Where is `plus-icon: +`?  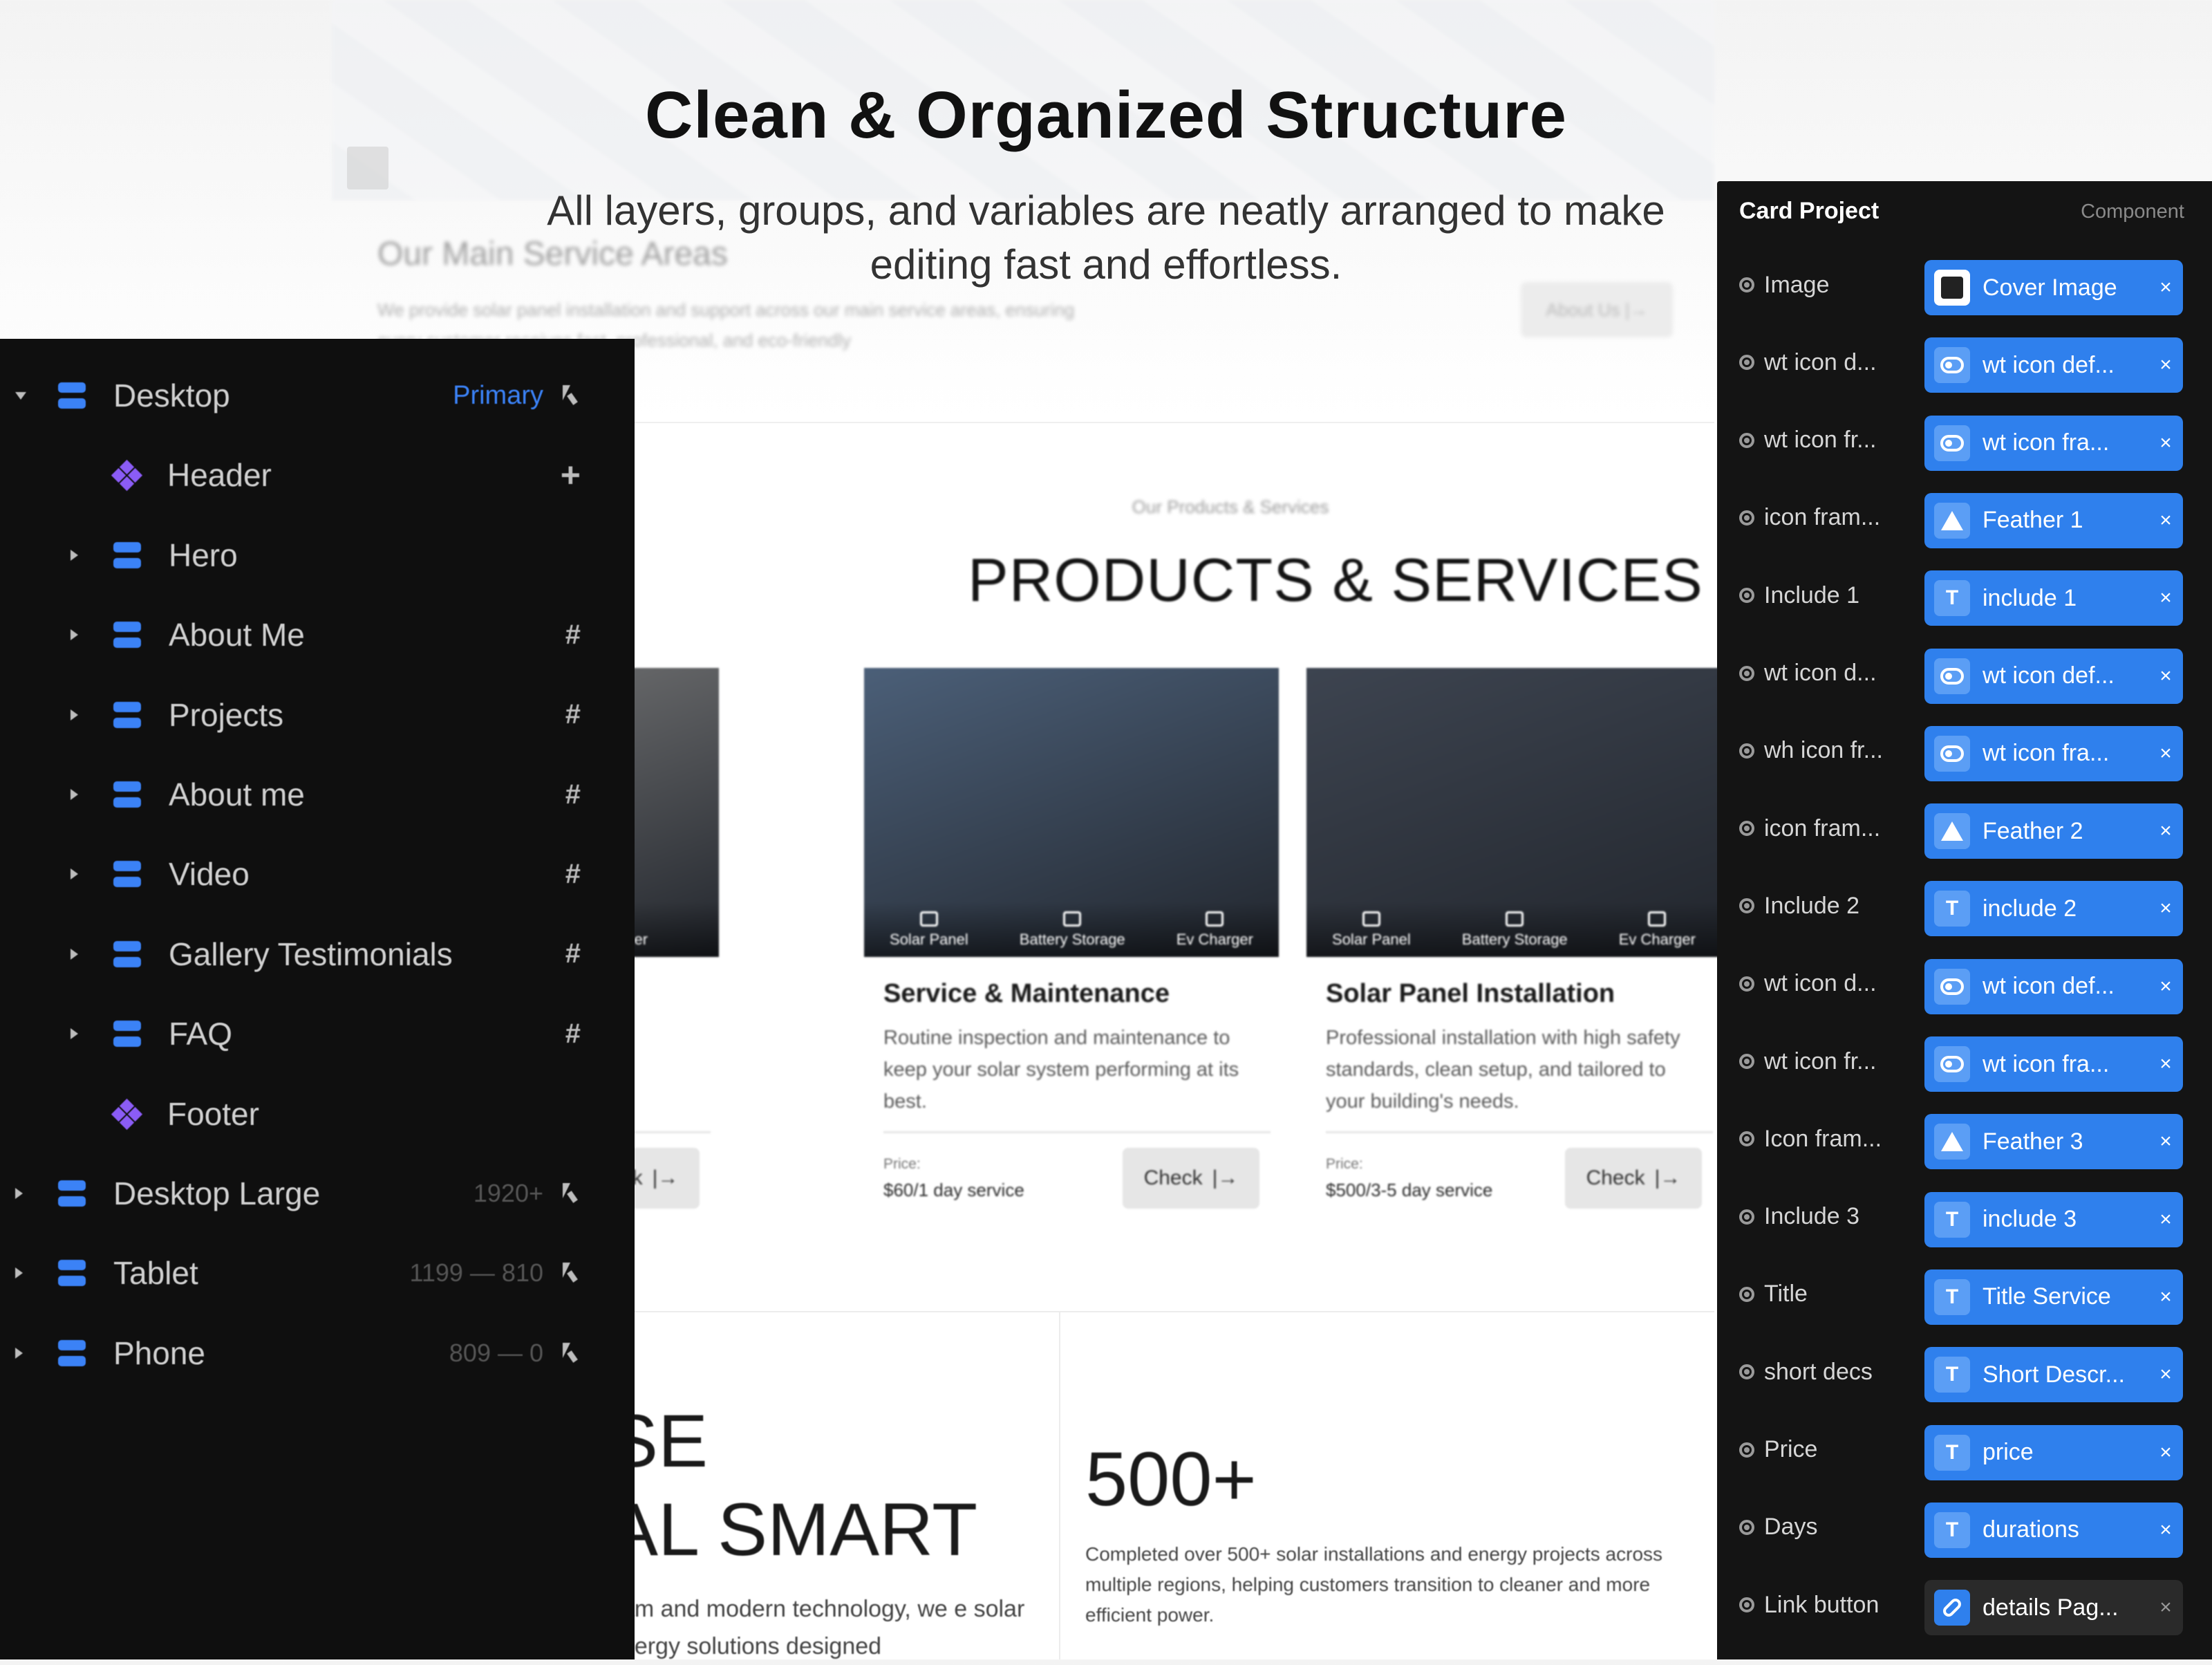 plus-icon: + is located at coordinates (571, 475).